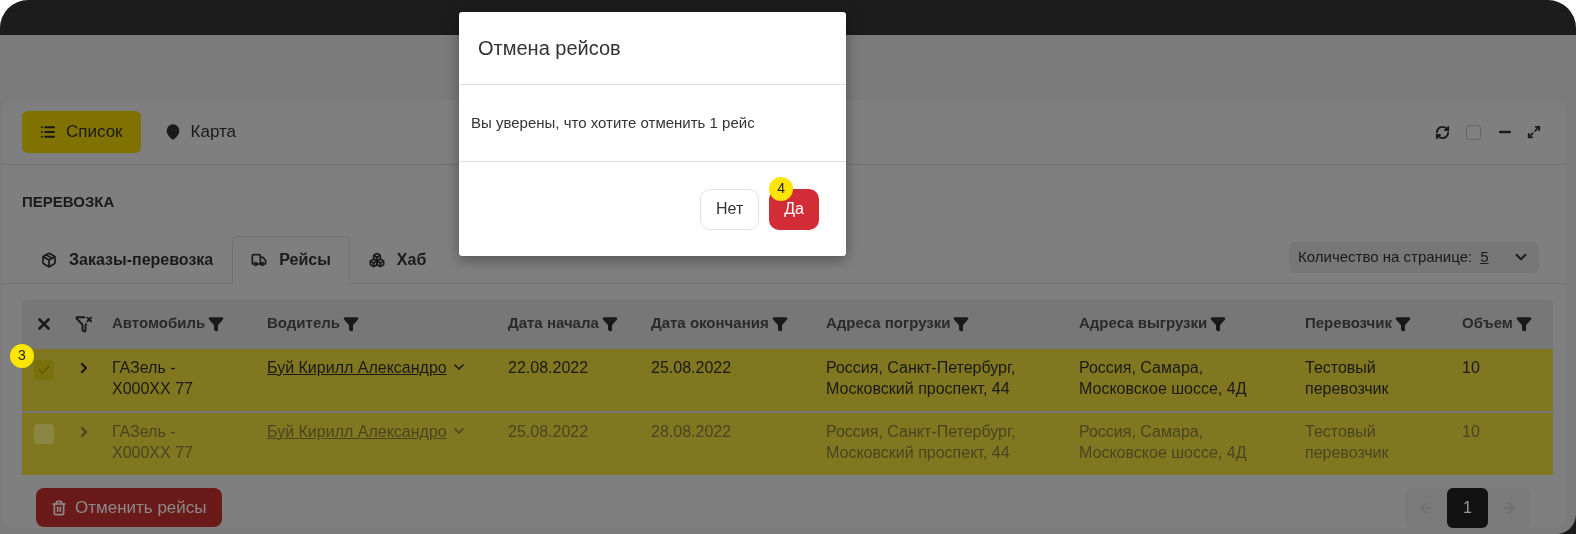 This screenshot has height=534, width=1576. What do you see at coordinates (1471, 367) in the screenshot?
I see `table-cell-text: 10` at bounding box center [1471, 367].